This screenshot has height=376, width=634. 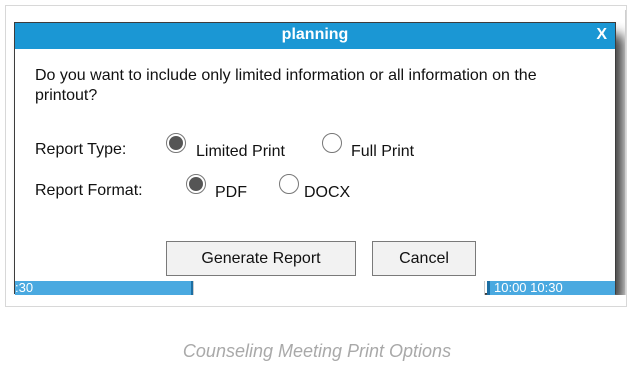 I want to click on report-type-row: Report Type: Limited Print Full Print, so click(x=224, y=146).